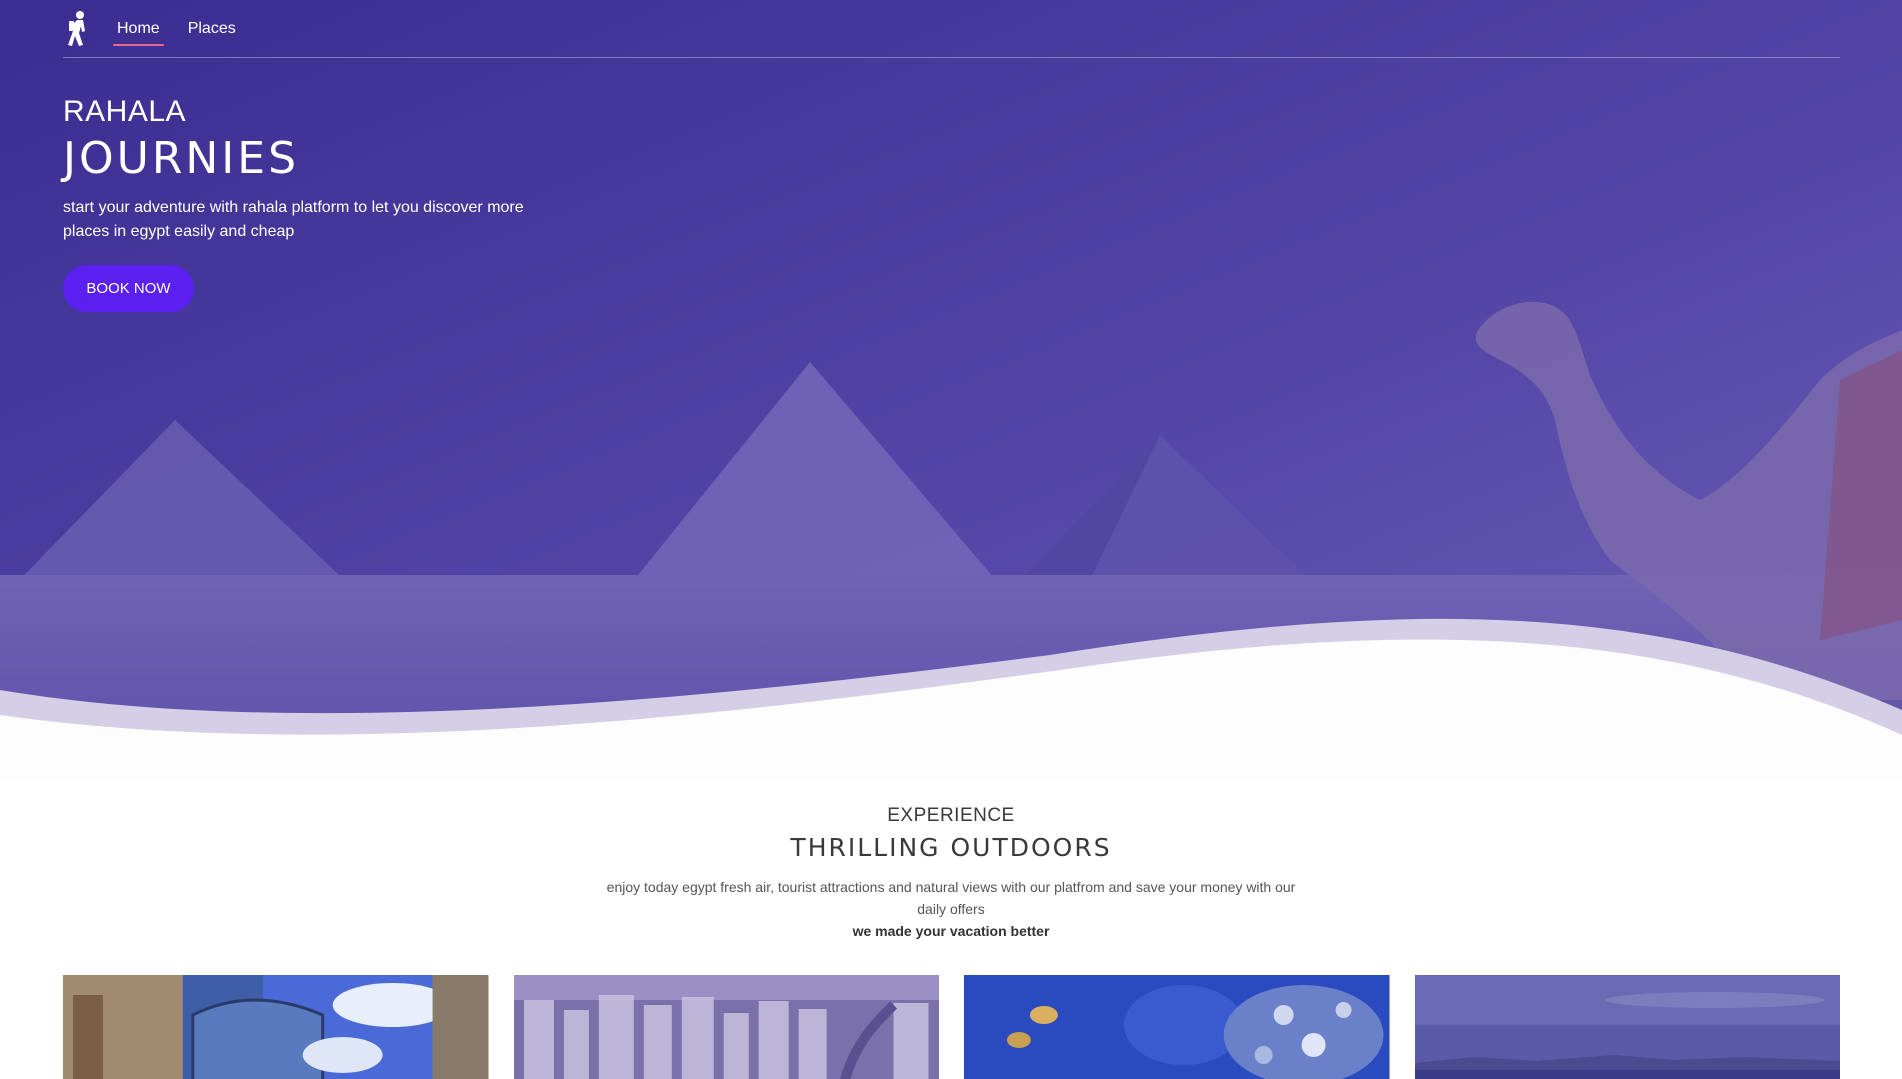 This screenshot has width=1902, height=1079. What do you see at coordinates (951, 815) in the screenshot?
I see `experience-kicker: EXPERIENCE` at bounding box center [951, 815].